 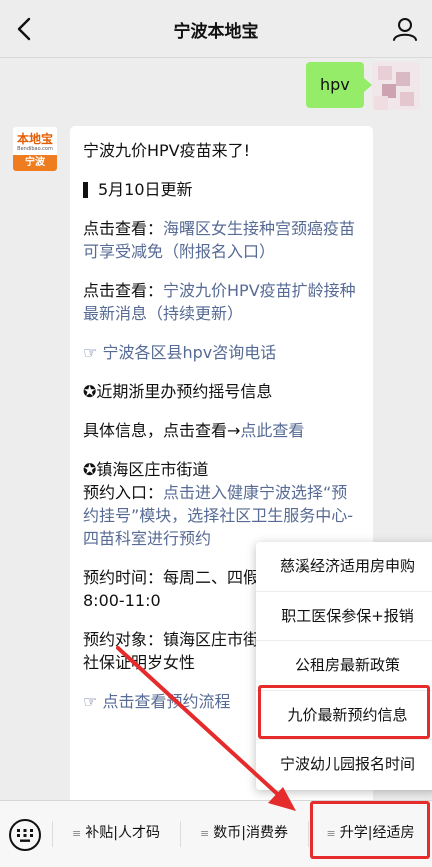 I want to click on paragraph-2: 点击查看：宁波九价HPV疫苗扩龄接种最新消息（持续更新）, so click(x=221, y=302).